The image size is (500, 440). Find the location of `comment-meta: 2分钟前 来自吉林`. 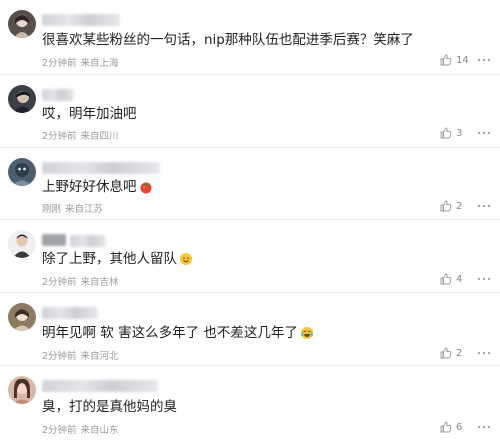

comment-meta: 2分钟前 来自吉林 is located at coordinates (80, 281).